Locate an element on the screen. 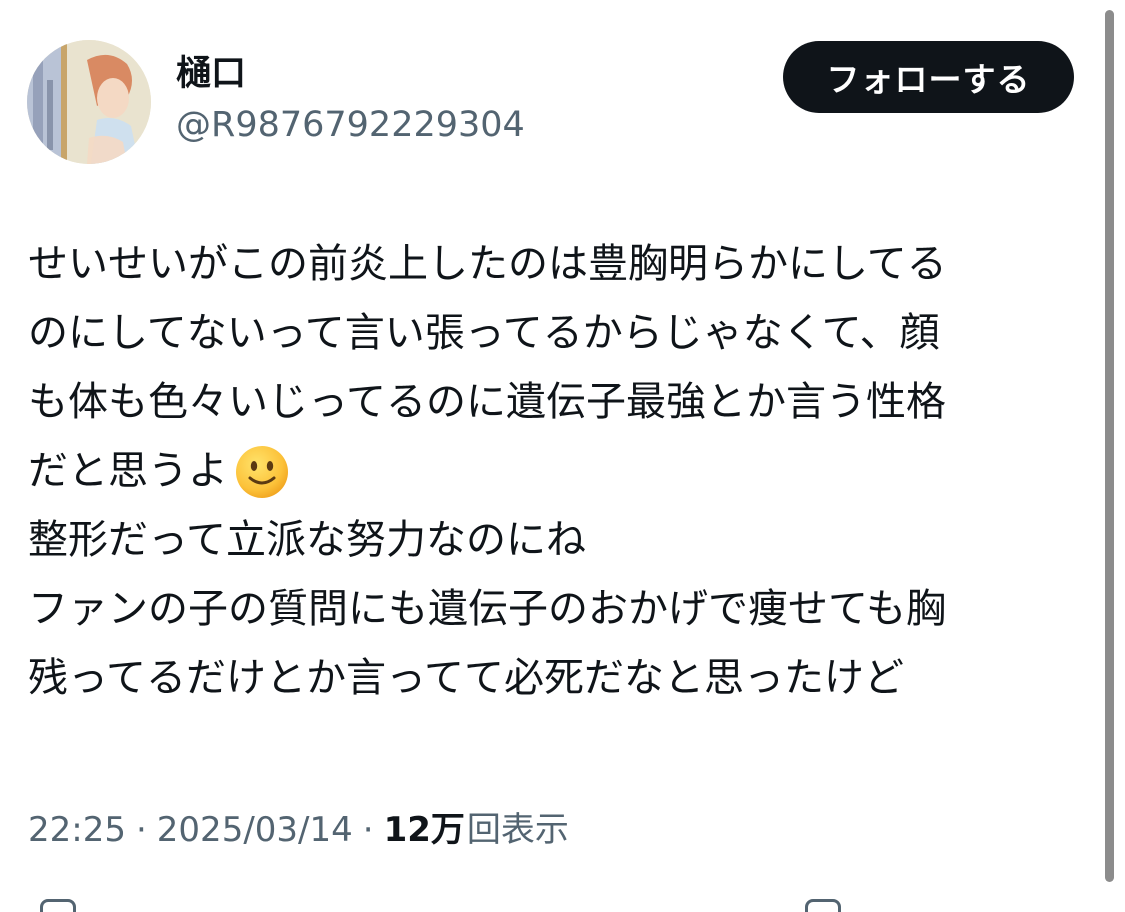  tweet-line: ファンの子の質問にも遺伝子のおかげで痩せても胸 is located at coordinates (487, 609).